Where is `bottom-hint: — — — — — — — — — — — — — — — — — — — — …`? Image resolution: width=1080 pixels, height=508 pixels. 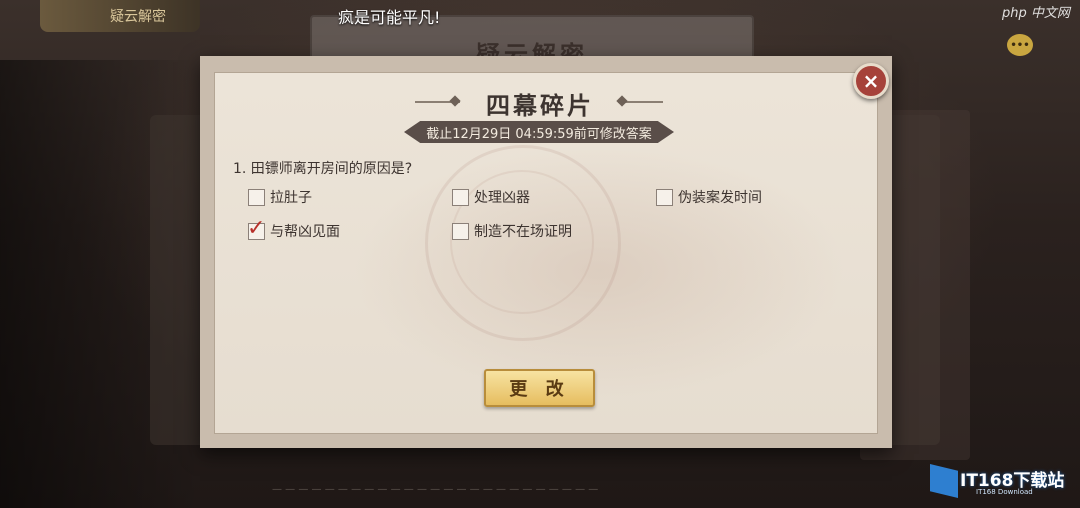 bottom-hint: — — — — — — — — — — — — — — — — — — — — … is located at coordinates (435, 489).